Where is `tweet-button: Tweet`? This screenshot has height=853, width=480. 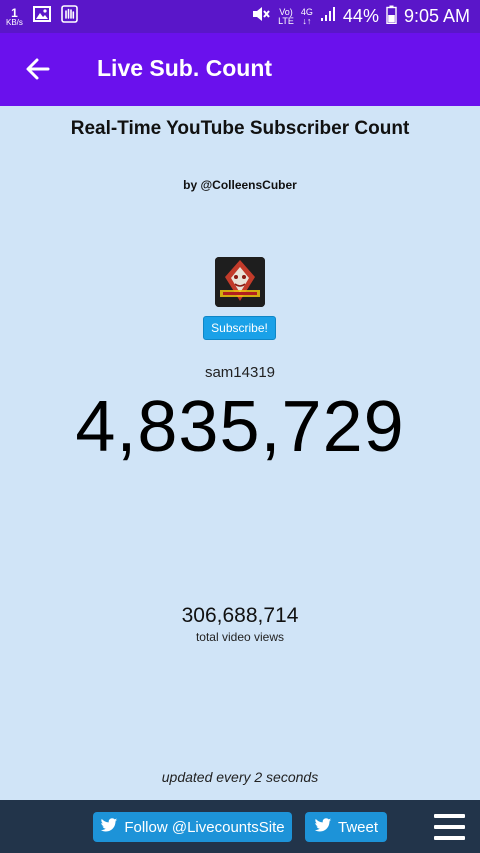 tweet-button: Tweet is located at coordinates (346, 827).